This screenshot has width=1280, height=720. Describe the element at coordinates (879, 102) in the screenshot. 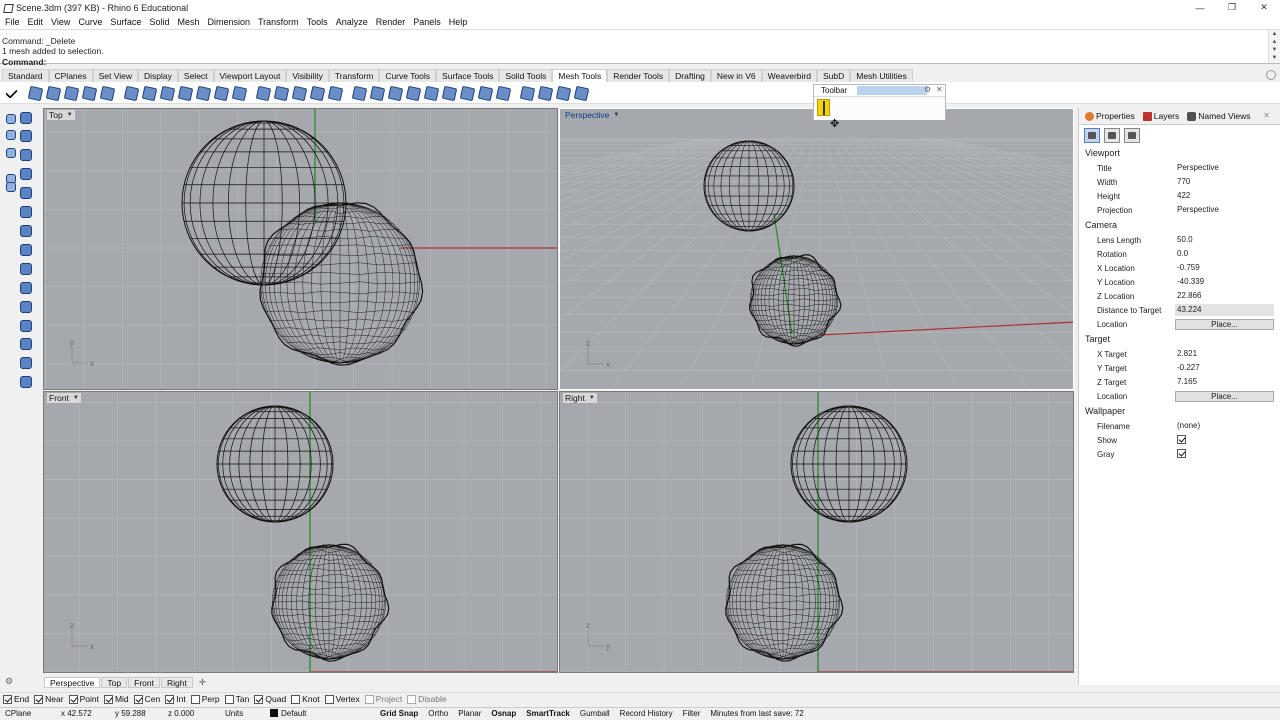

I see `floating-toolbar: Toolbar ⚙ ✕` at that location.